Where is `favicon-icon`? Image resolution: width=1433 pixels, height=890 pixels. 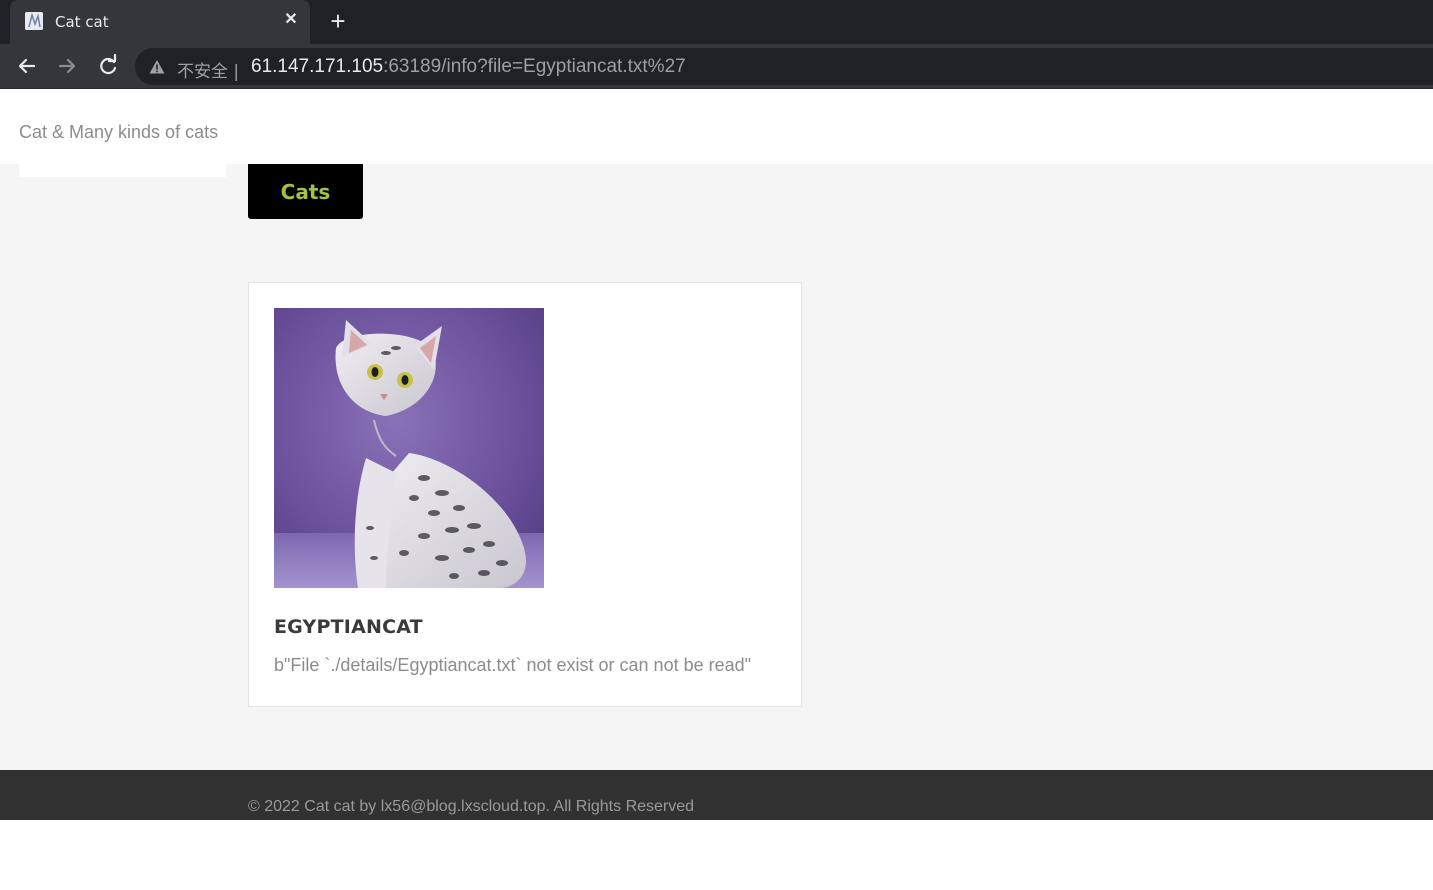 favicon-icon is located at coordinates (34, 21).